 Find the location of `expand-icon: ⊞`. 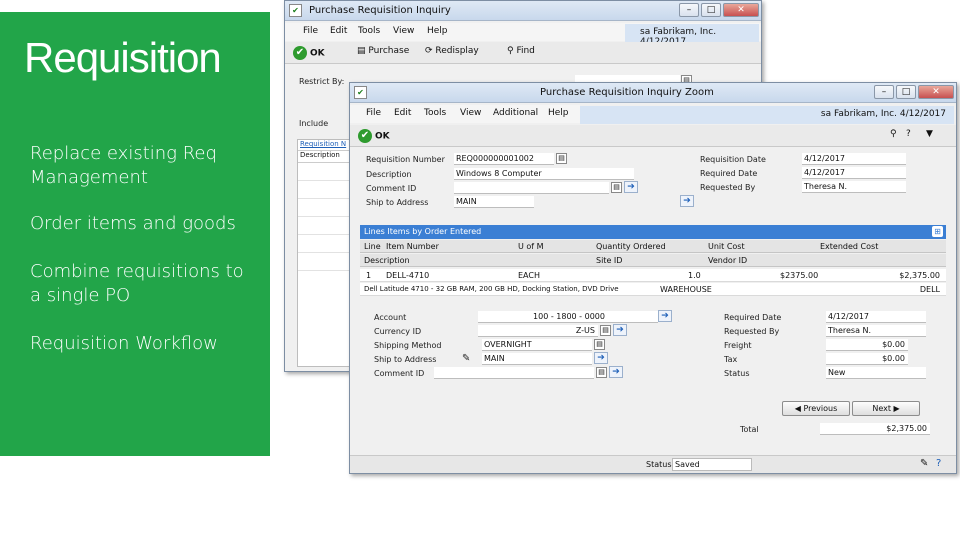

expand-icon: ⊞ is located at coordinates (937, 231).